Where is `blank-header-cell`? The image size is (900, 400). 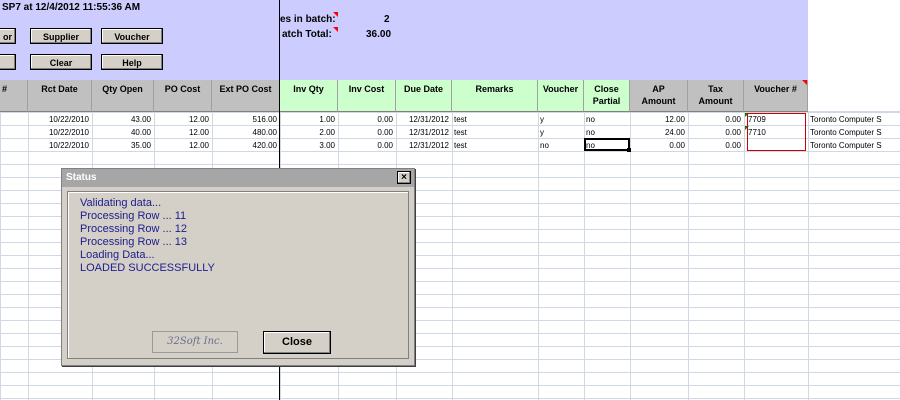 blank-header-cell is located at coordinates (854, 96).